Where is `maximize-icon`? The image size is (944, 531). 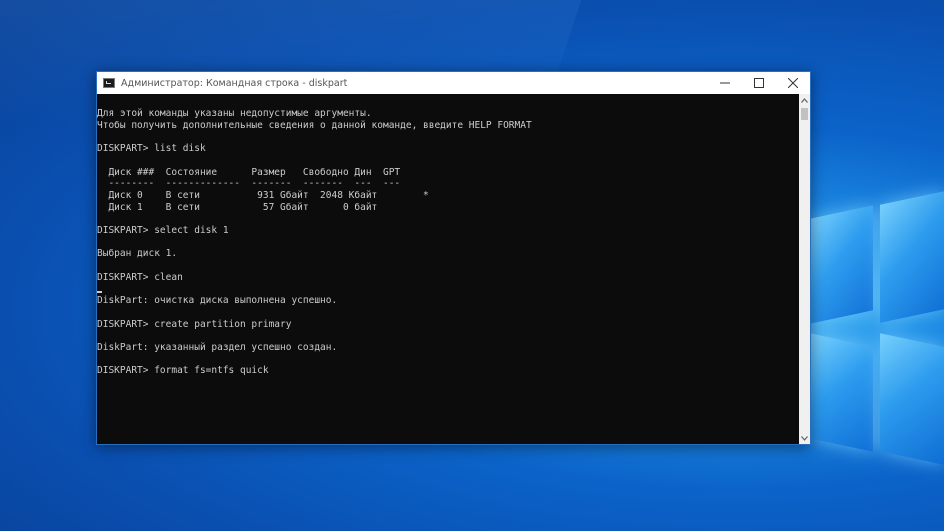 maximize-icon is located at coordinates (759, 83).